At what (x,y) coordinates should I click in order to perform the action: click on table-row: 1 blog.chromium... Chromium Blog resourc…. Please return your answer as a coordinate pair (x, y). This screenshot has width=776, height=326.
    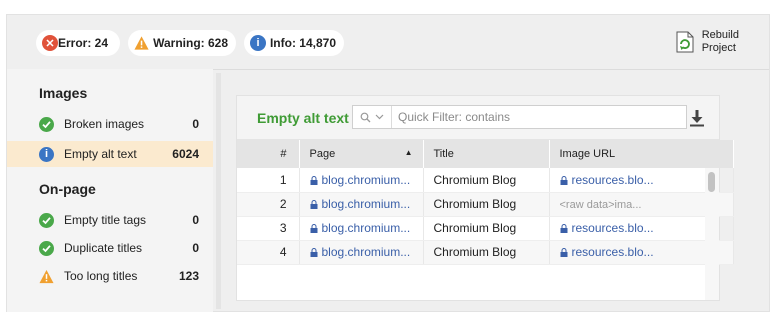
    Looking at the image, I should click on (485, 180).